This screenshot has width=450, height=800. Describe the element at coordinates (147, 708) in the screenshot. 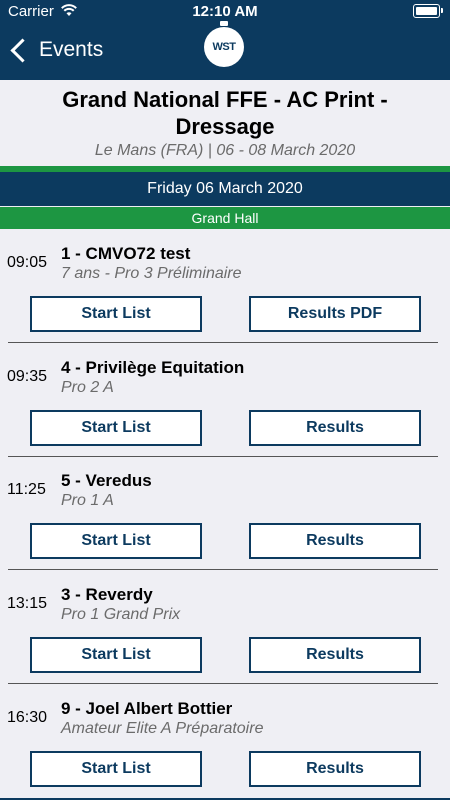

I see `competition-name: 9 - Joel Albert Bottier` at that location.